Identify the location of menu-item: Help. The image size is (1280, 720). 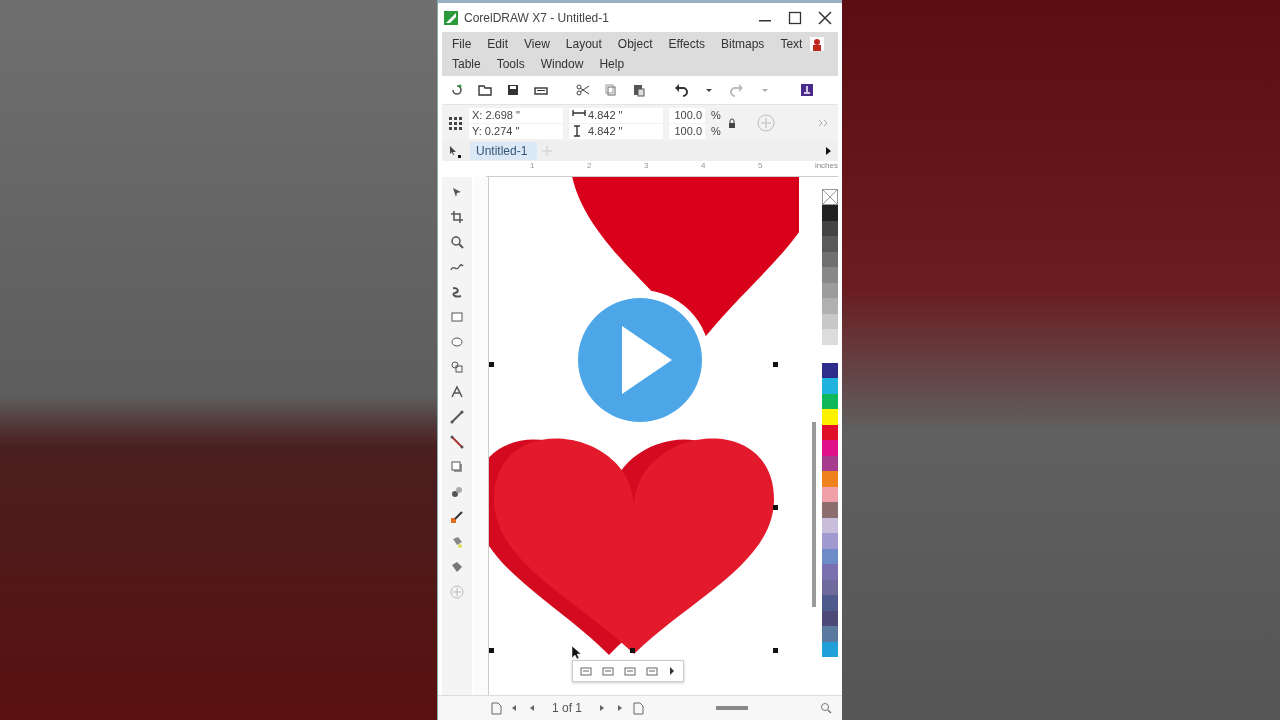
(612, 64).